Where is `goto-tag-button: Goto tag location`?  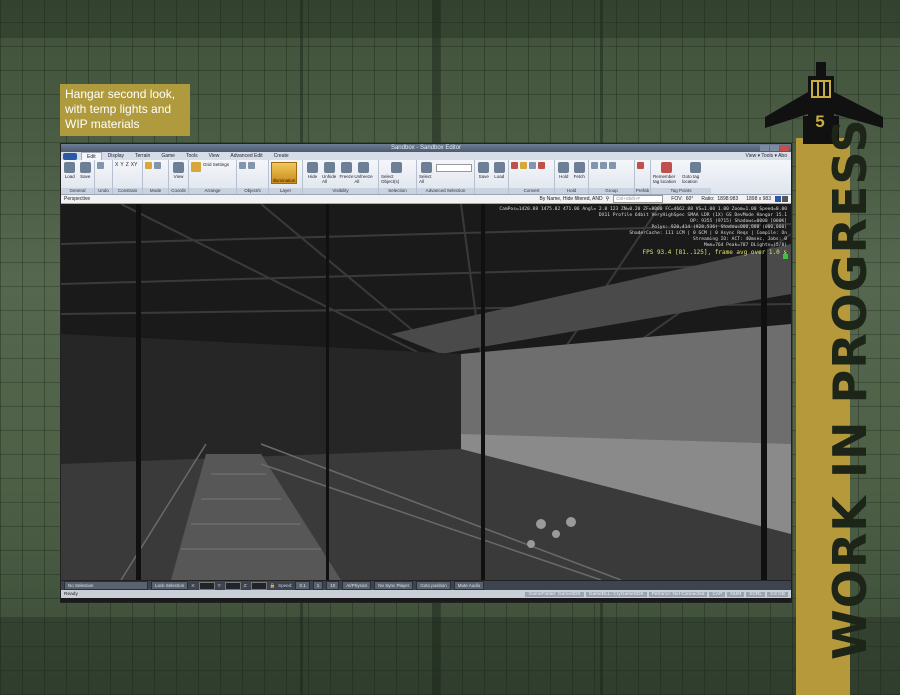 goto-tag-button: Goto tag location is located at coordinates (695, 173).